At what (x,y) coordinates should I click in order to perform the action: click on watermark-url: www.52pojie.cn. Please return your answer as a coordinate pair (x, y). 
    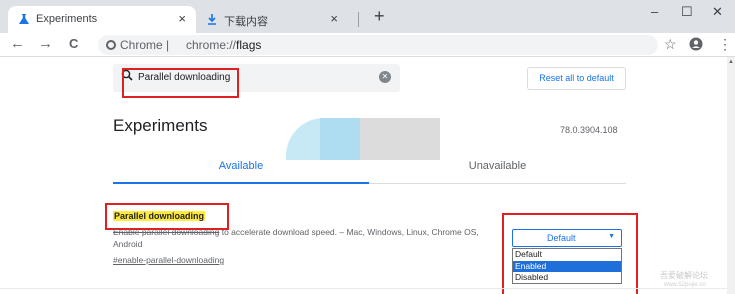
    Looking at the image, I should click on (685, 285).